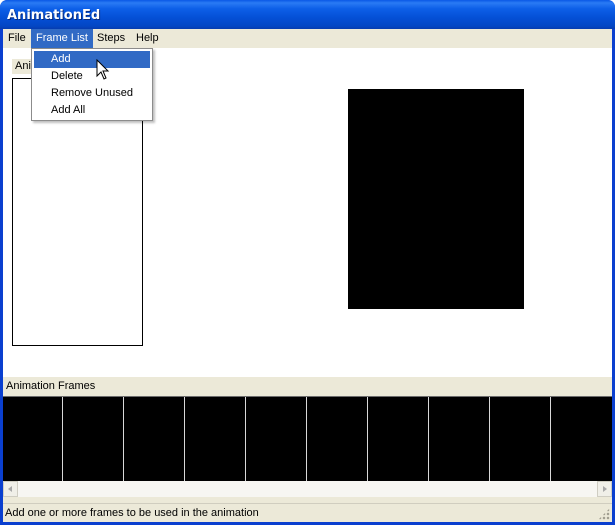 This screenshot has width=615, height=525. Describe the element at coordinates (22, 66) in the screenshot. I see `frame-list-group-label: Ani` at that location.